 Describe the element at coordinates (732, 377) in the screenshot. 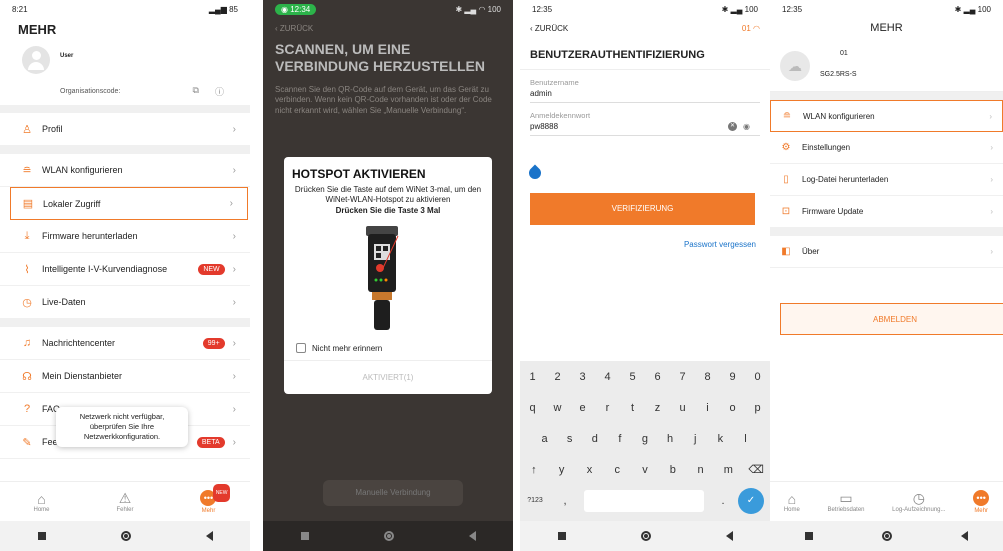

I see `key: 9` at that location.